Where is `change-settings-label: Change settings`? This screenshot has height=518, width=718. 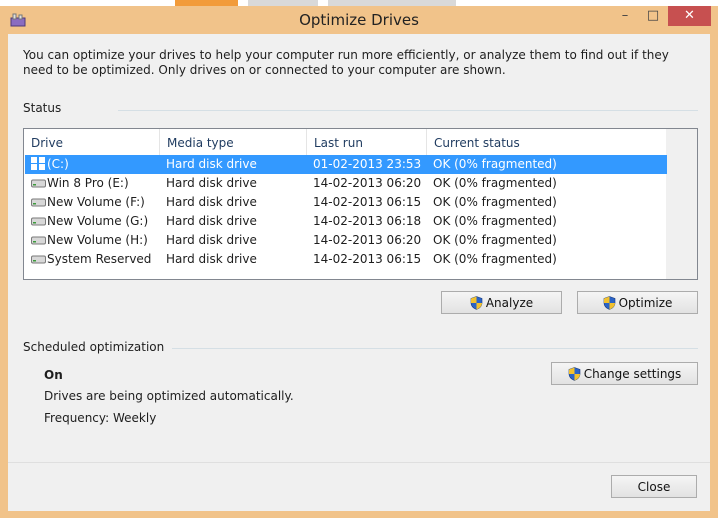
change-settings-label: Change settings is located at coordinates (632, 374).